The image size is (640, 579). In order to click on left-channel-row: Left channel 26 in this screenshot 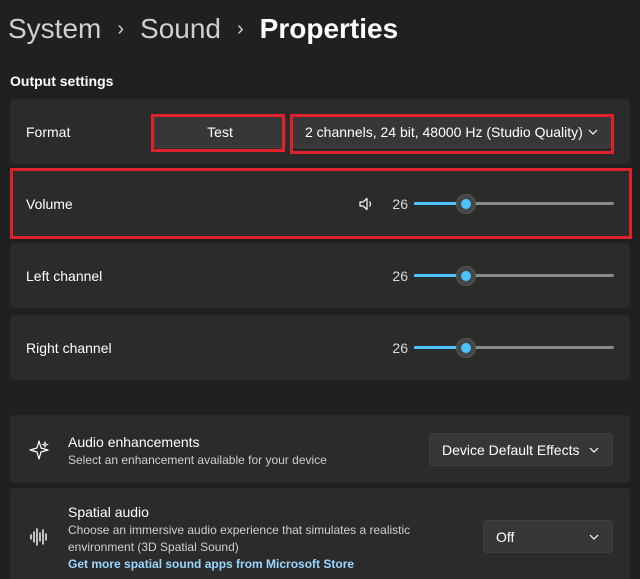, I will do `click(320, 275)`.